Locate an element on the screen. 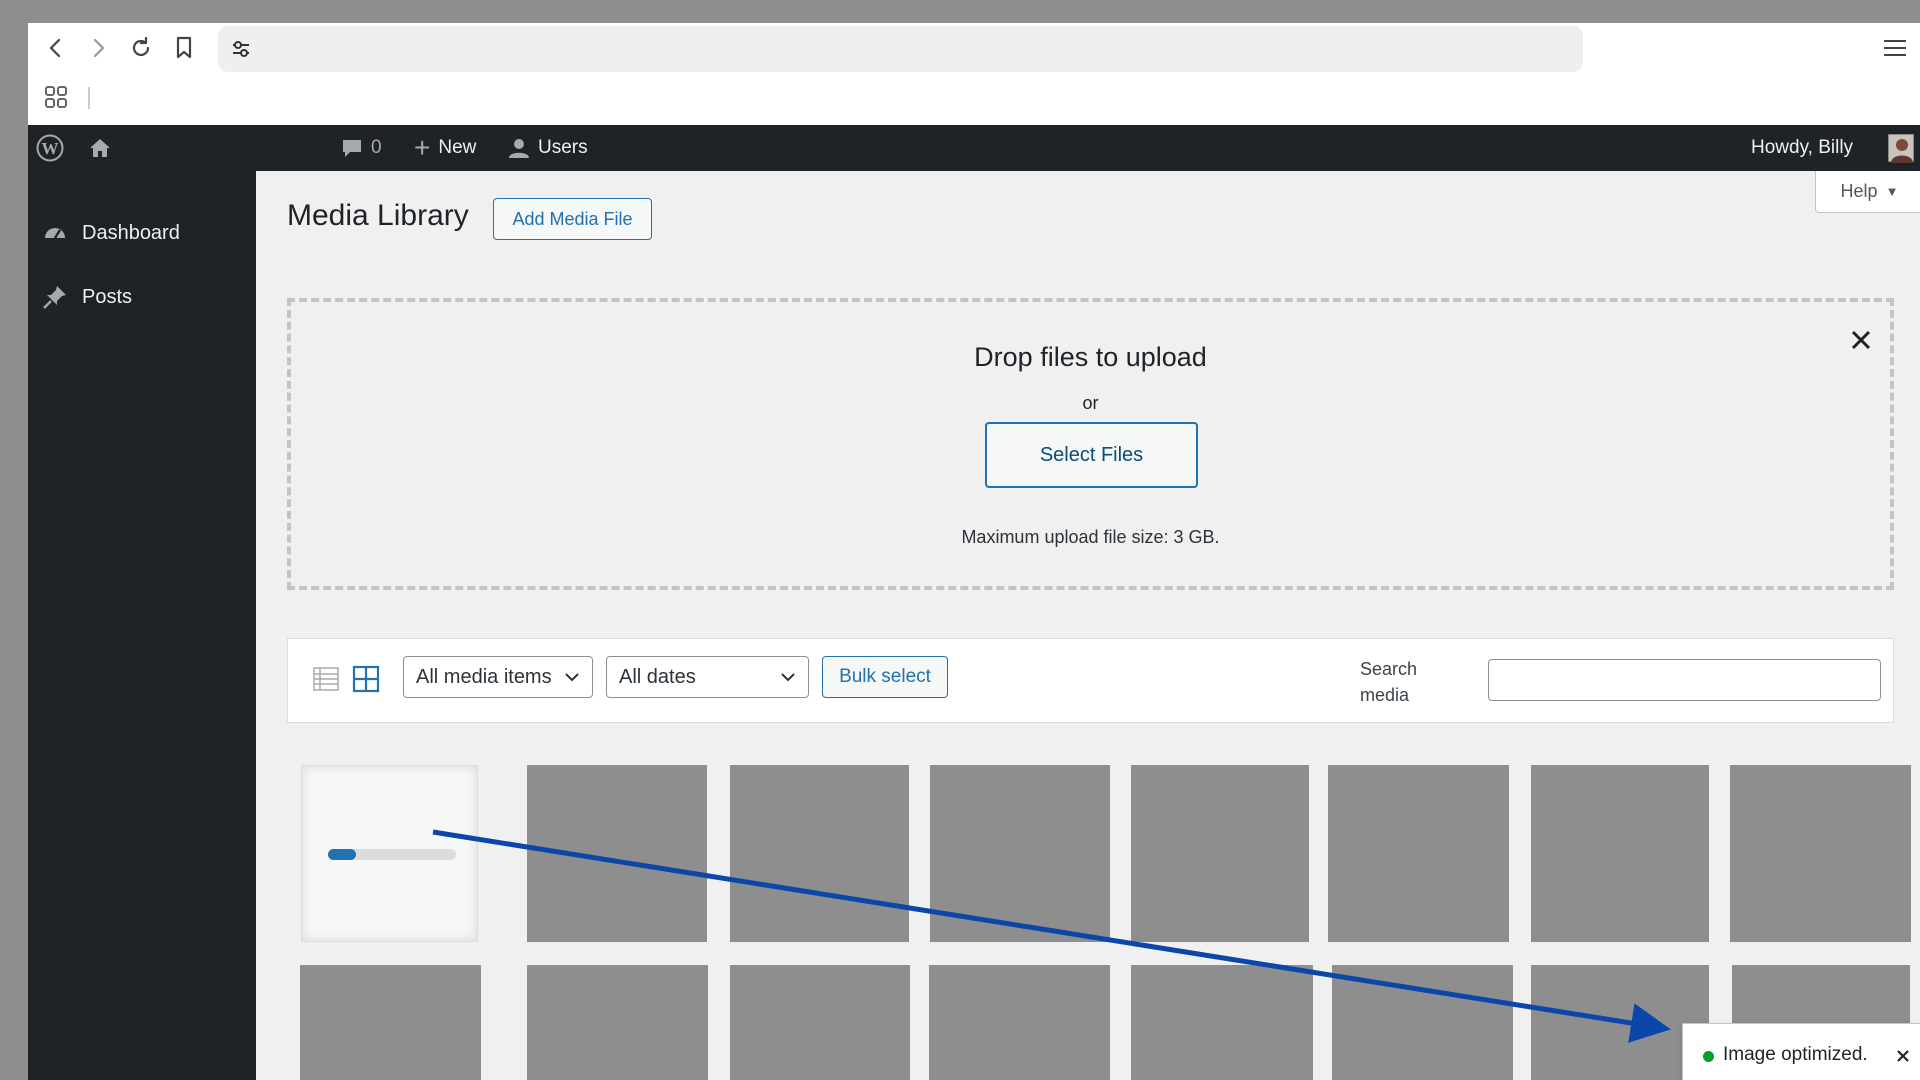 The width and height of the screenshot is (1920, 1080). annotation-arrow is located at coordinates (1051, 936).